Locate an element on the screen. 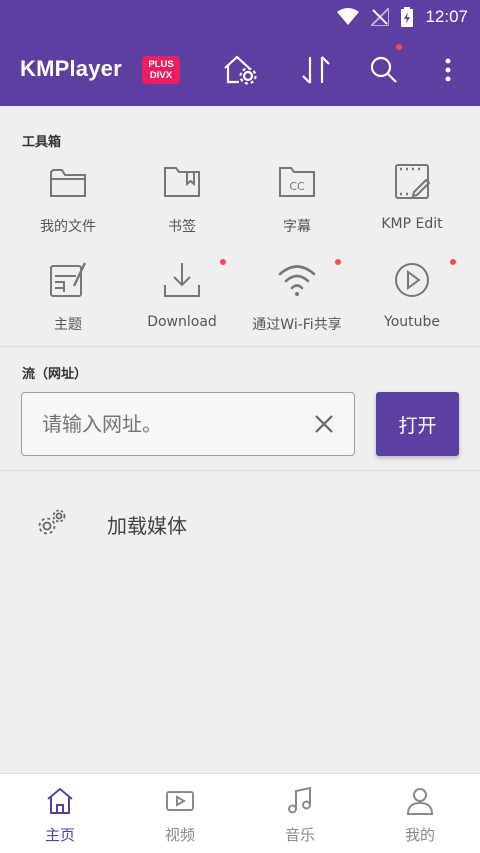  nav-label: 音乐 is located at coordinates (299, 835).